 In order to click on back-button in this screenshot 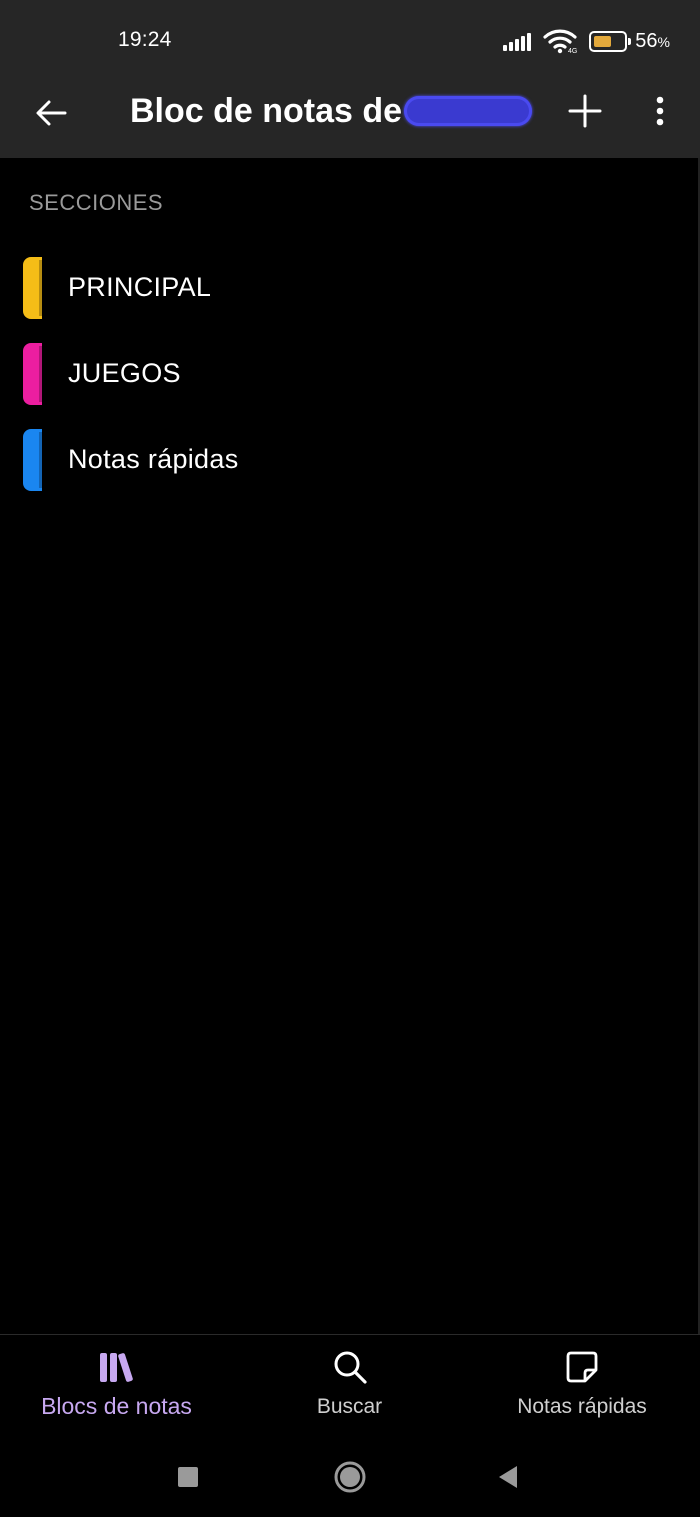, I will do `click(51, 113)`.